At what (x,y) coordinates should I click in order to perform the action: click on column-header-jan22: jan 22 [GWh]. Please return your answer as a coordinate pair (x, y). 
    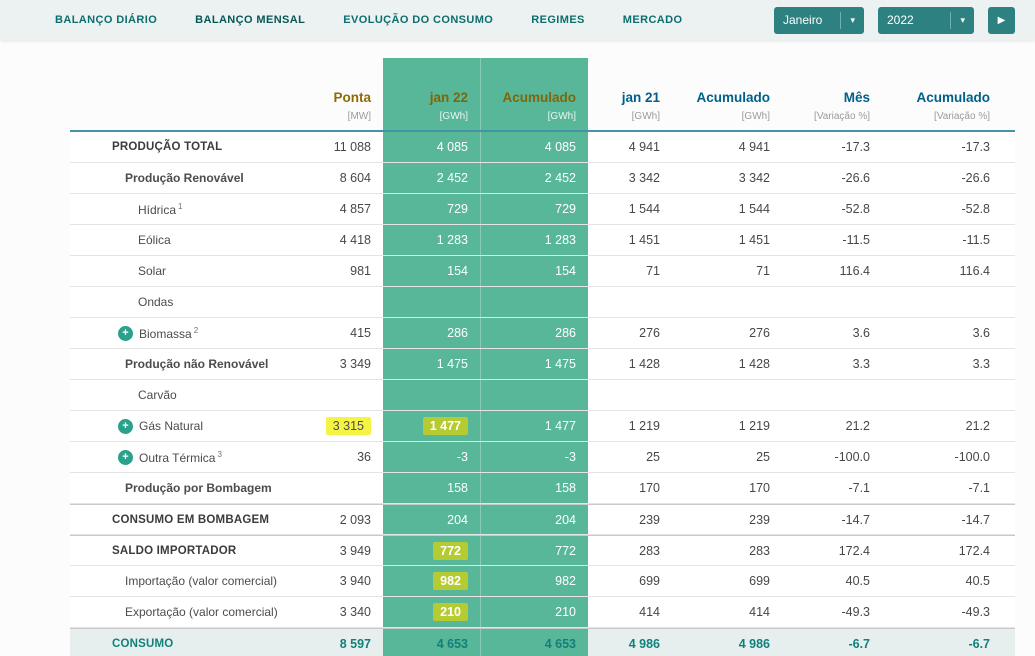
    Looking at the image, I should click on (431, 94).